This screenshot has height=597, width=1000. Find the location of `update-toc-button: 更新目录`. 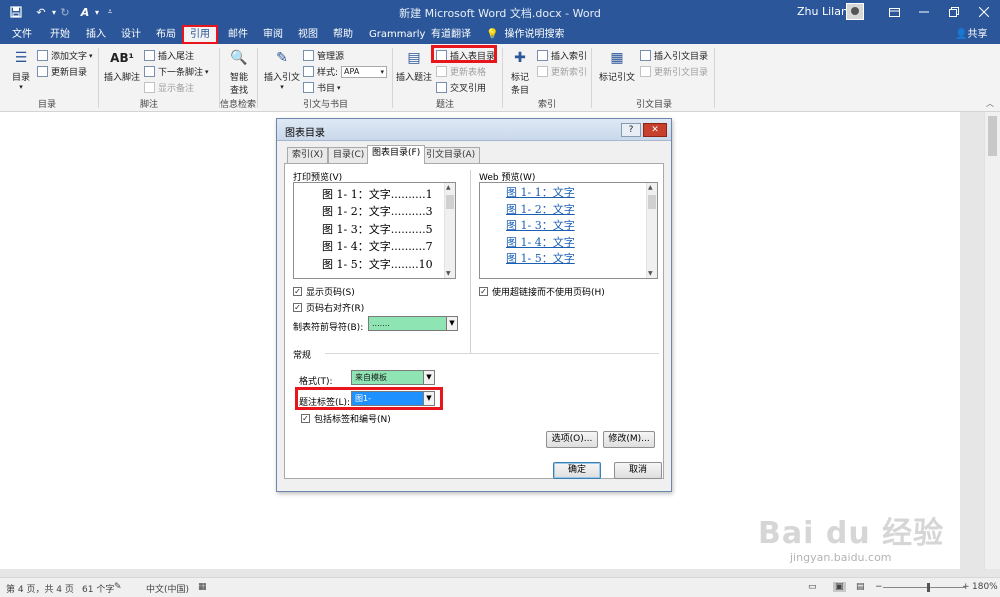

update-toc-button: 更新目录 is located at coordinates (62, 71).